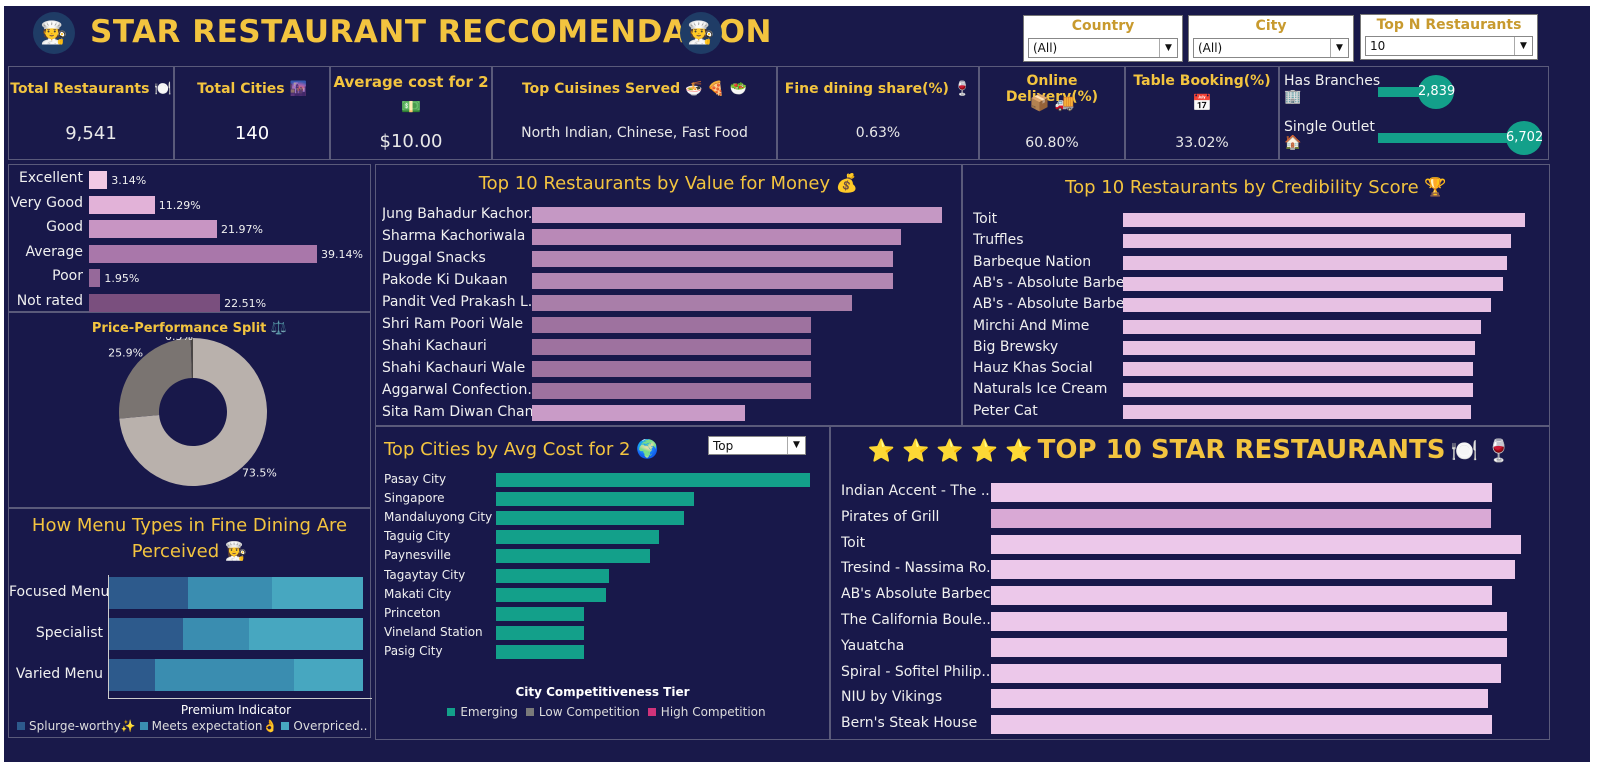 The image size is (1607, 764). What do you see at coordinates (189, 328) in the screenshot?
I see `price-performance-title: Price-Performance Split ⚖️` at bounding box center [189, 328].